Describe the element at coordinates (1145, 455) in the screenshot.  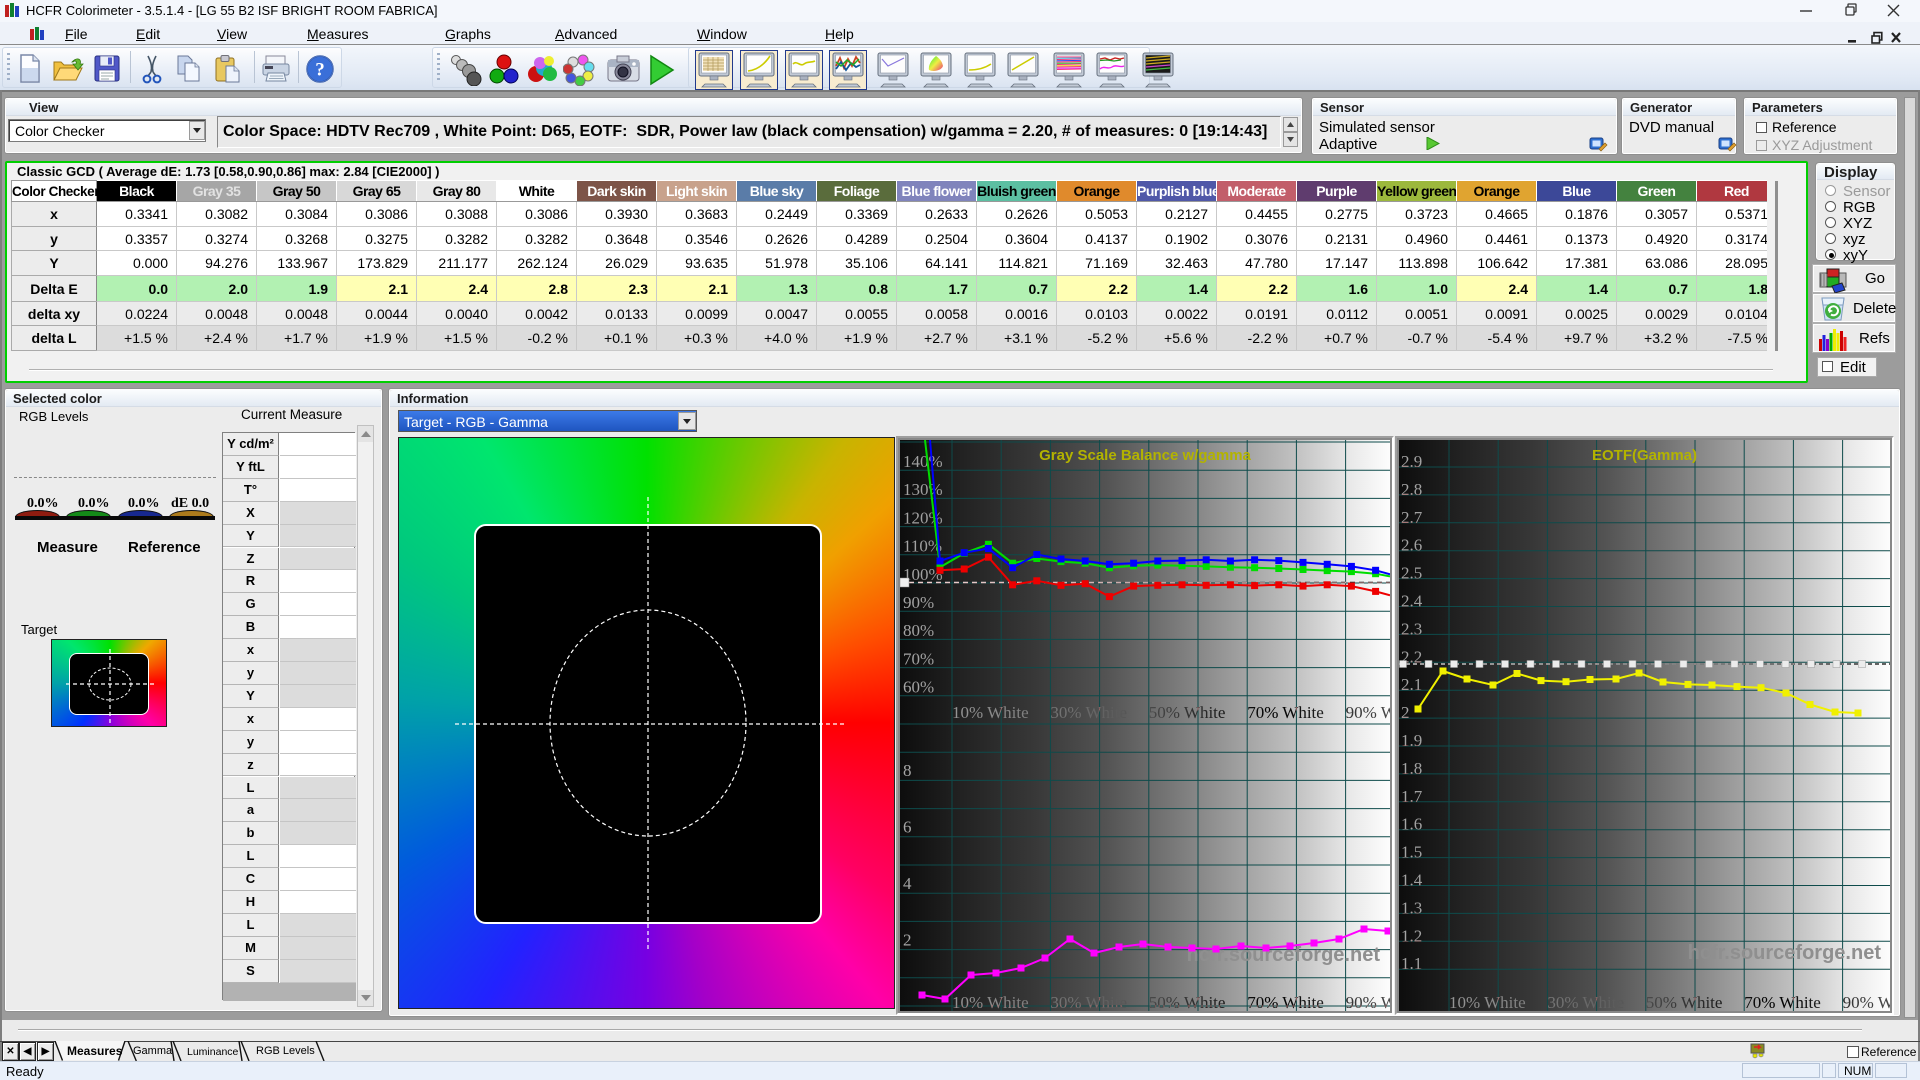
I see `svg-text: Gray Scale Balance w/gamma` at that location.